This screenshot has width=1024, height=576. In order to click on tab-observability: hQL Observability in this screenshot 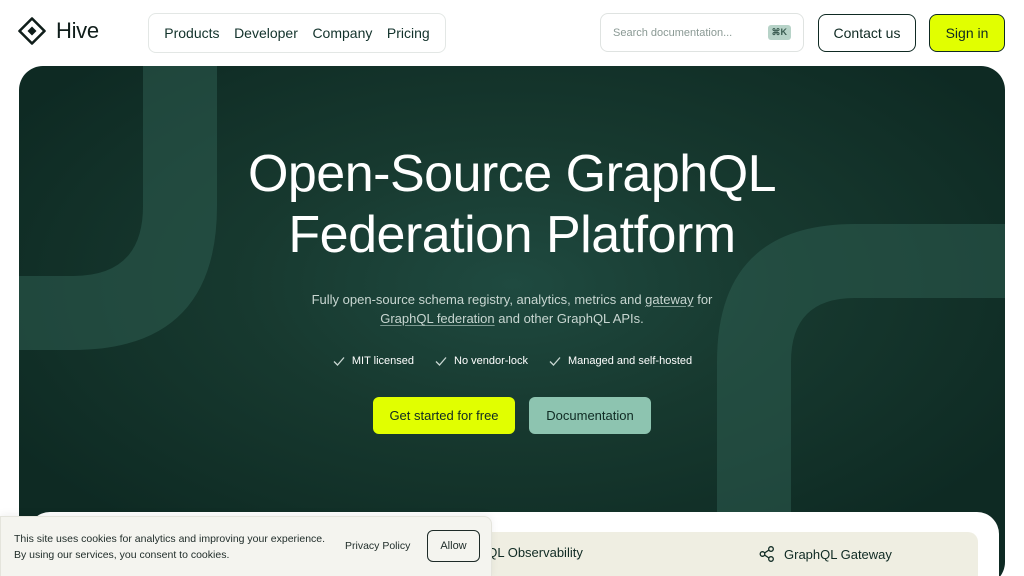, I will do `click(531, 552)`.